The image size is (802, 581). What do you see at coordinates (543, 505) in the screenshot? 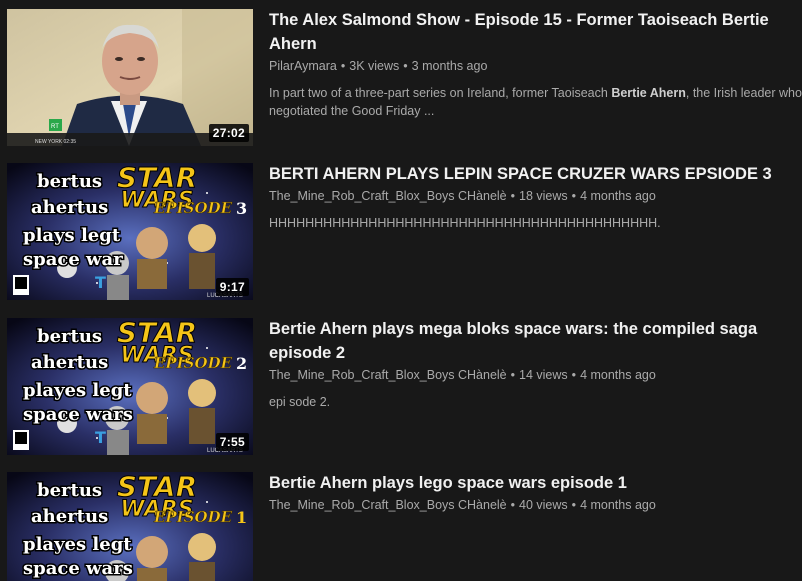
I see `view-count: 40 views` at bounding box center [543, 505].